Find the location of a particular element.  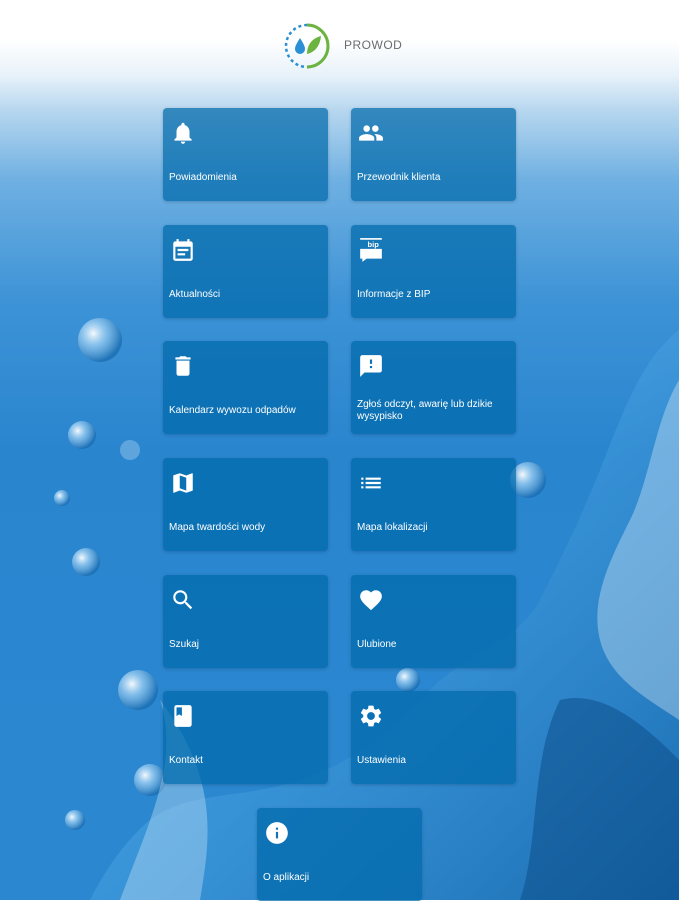

tile-label: Informacje z BIP is located at coordinates (394, 294).